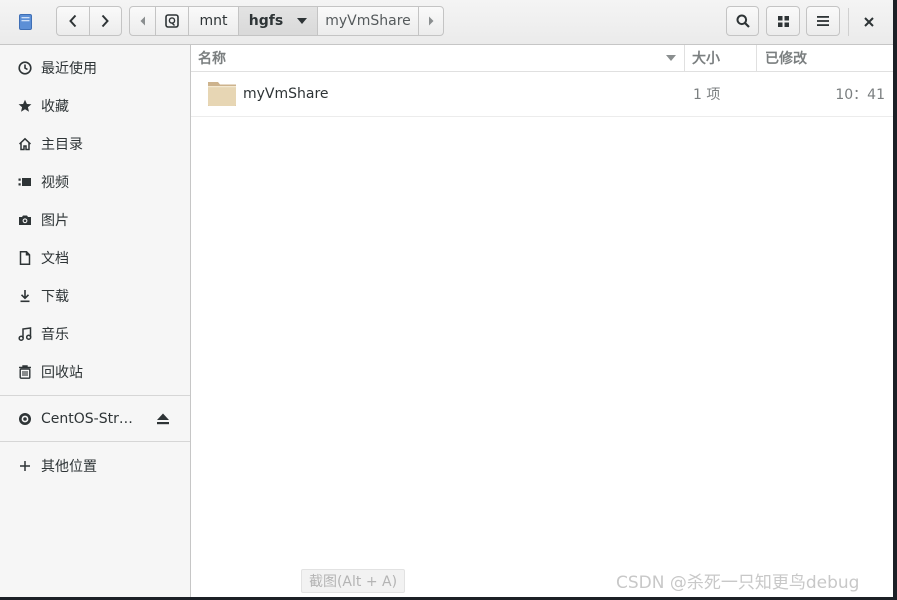  What do you see at coordinates (55, 183) in the screenshot?
I see `sidebar-item-label: 视频` at bounding box center [55, 183].